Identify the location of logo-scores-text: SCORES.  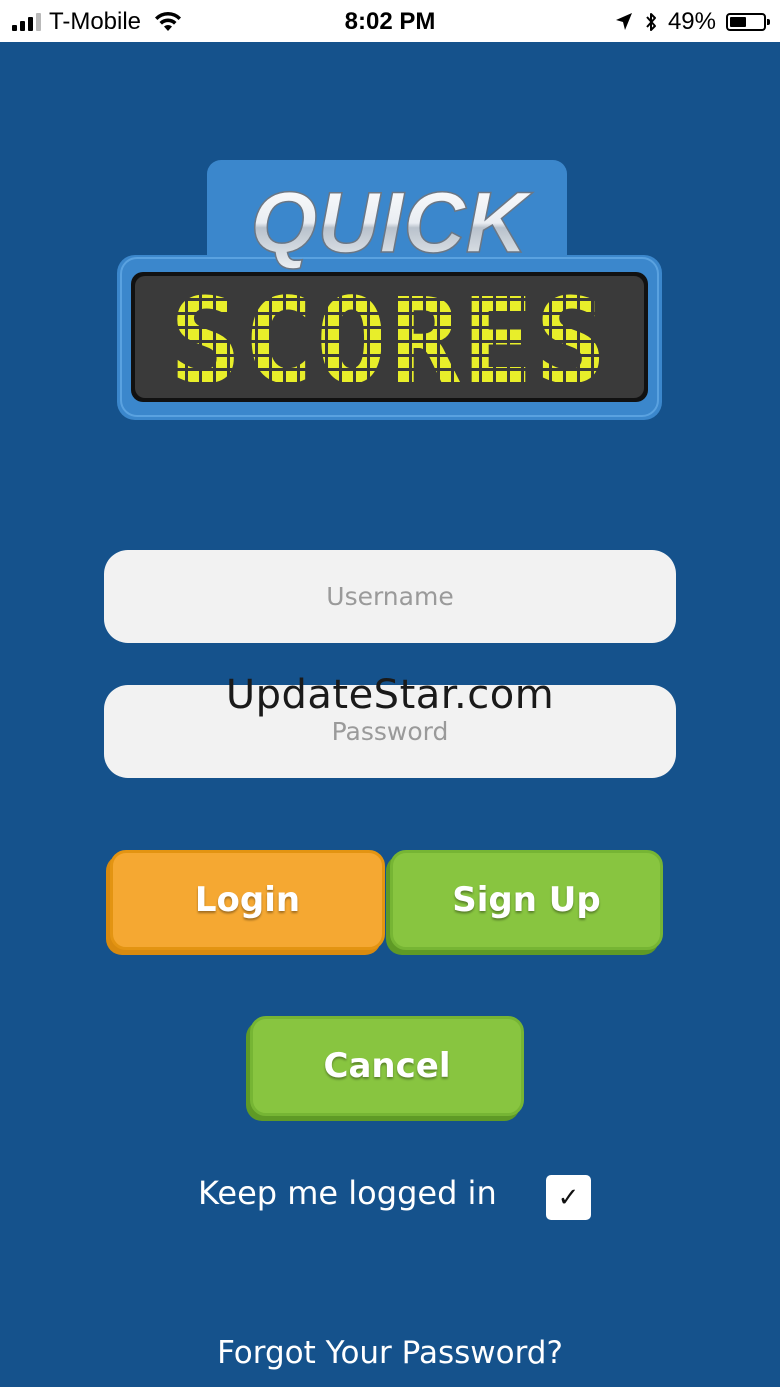
(389, 341).